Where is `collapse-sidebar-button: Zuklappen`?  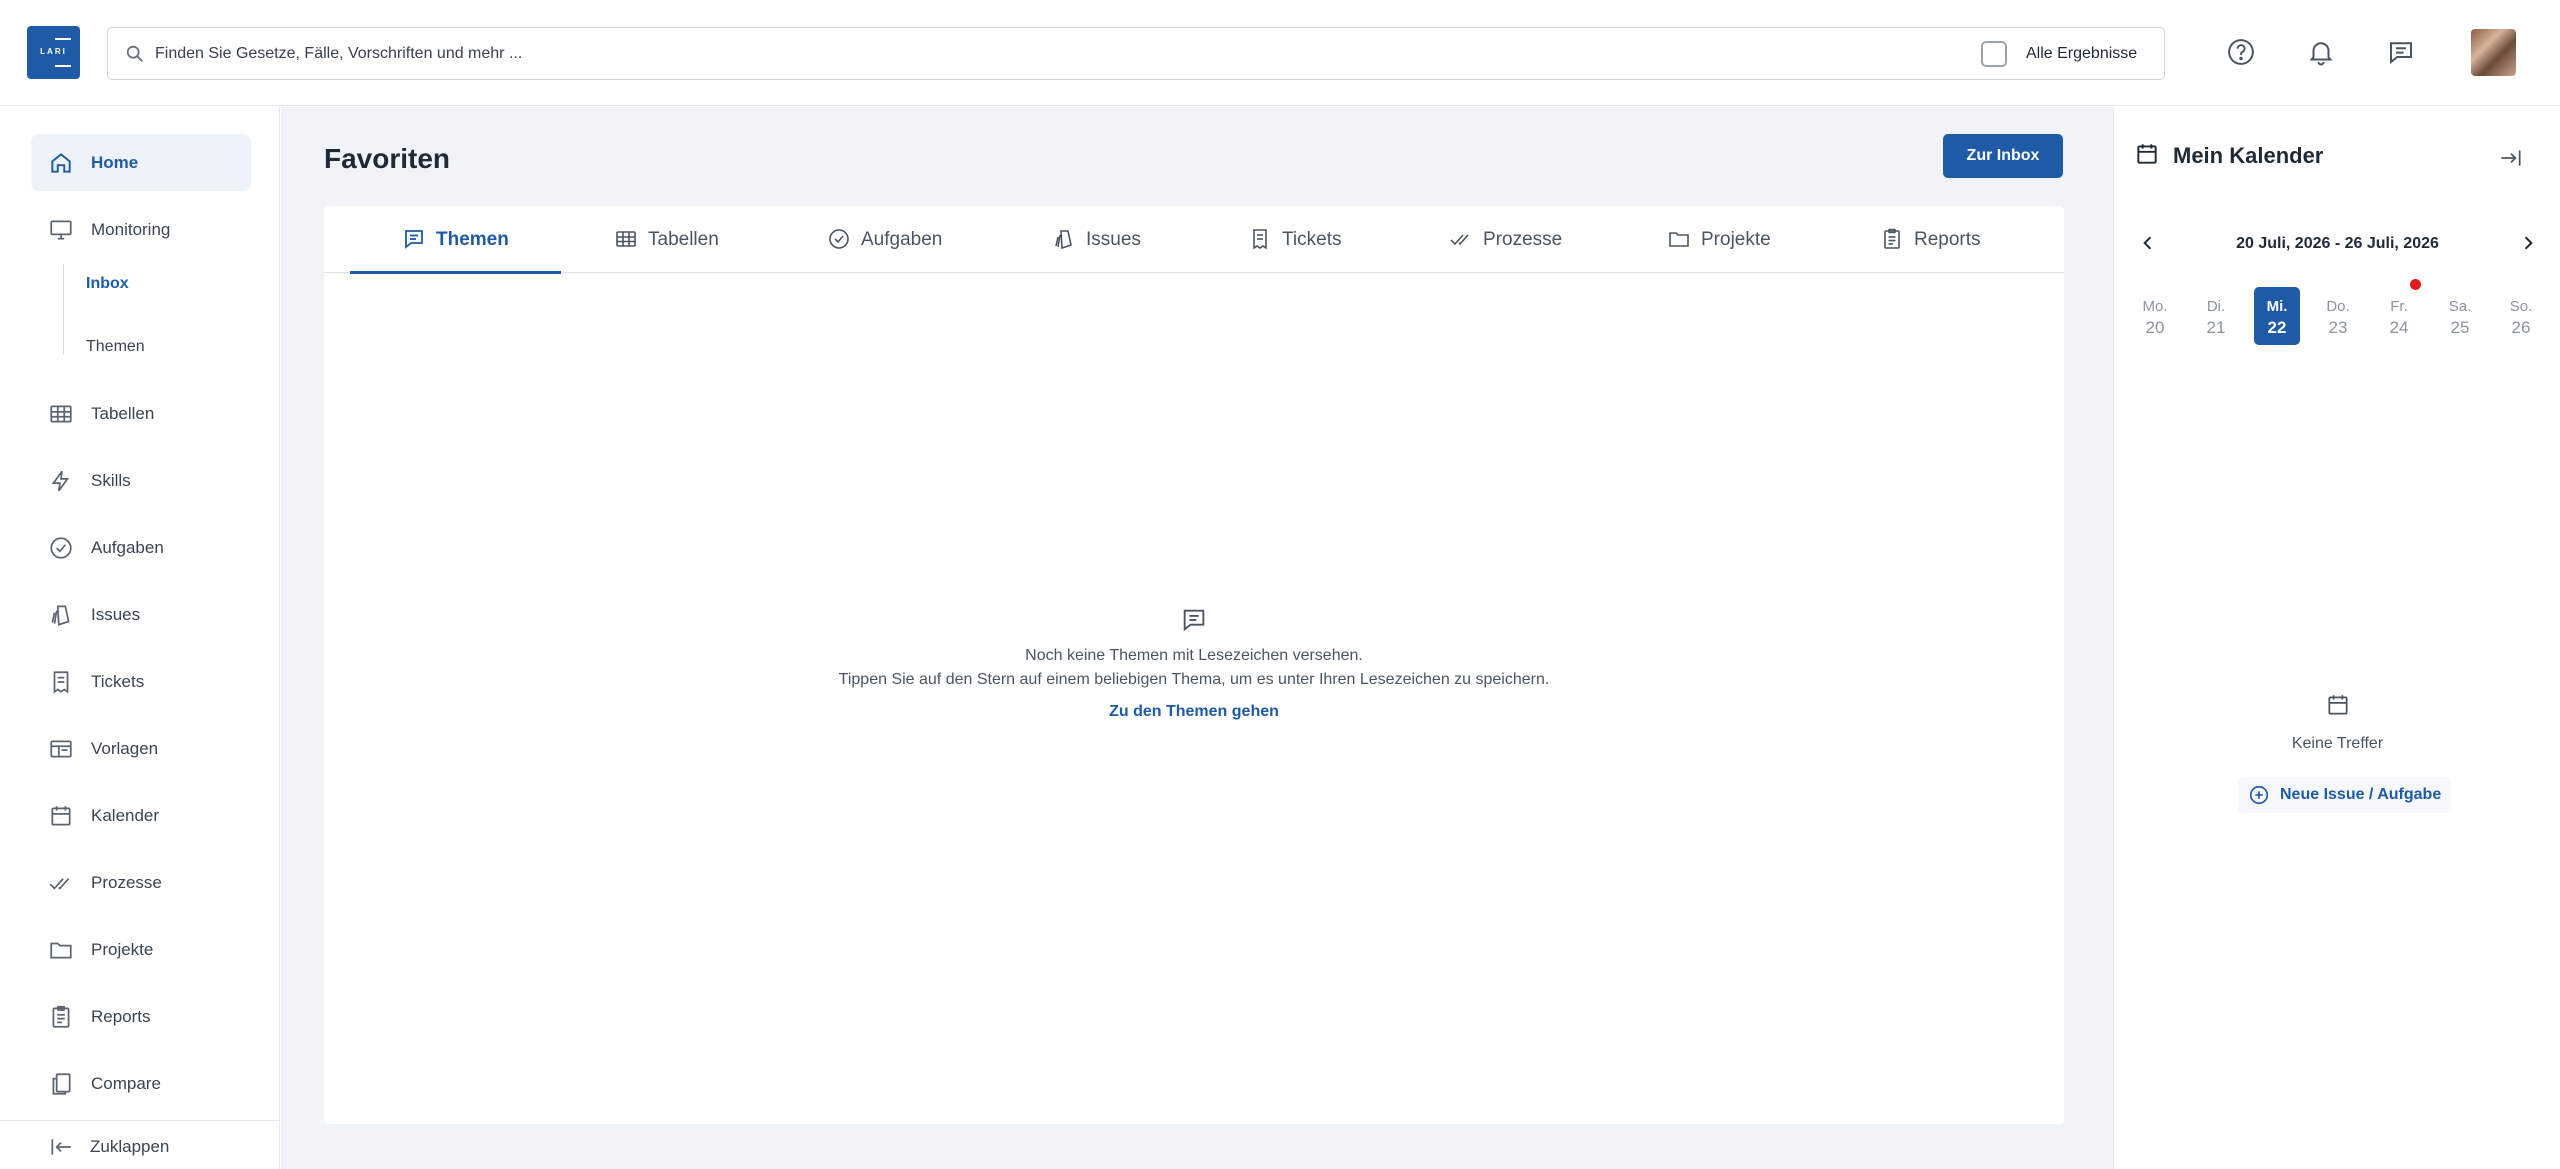 collapse-sidebar-button: Zuklappen is located at coordinates (140, 1144).